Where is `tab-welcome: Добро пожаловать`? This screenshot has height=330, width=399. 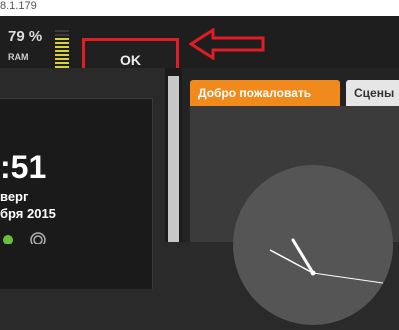
tab-welcome: Добро пожаловать is located at coordinates (265, 93).